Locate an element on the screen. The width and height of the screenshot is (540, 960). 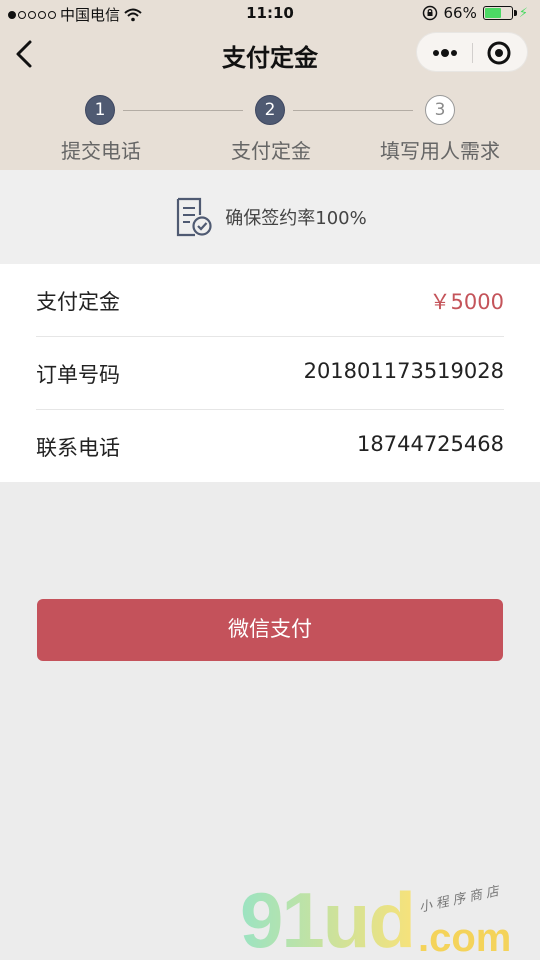
step-2-circle: 2 is located at coordinates (270, 110).